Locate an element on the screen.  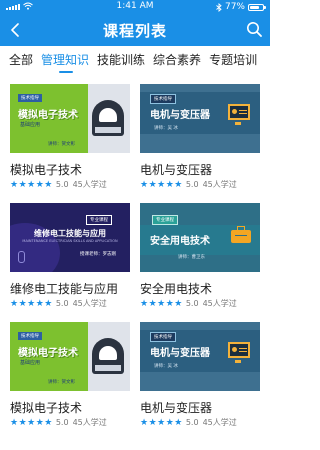
category-tabs: 全部 管理知识 技能训练 综合素养 专题培训 is located at coordinates (135, 61).